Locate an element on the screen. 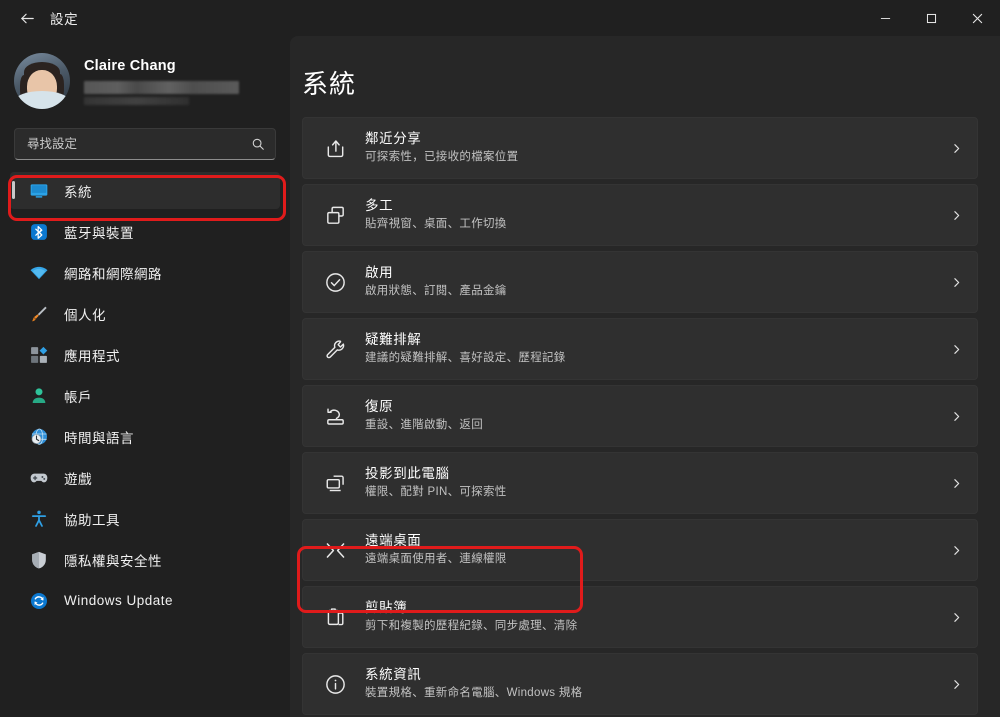 This screenshot has height=717, width=1000. card-text: 多工 貼齊視窗、桌面、工作切換 is located at coordinates (657, 215).